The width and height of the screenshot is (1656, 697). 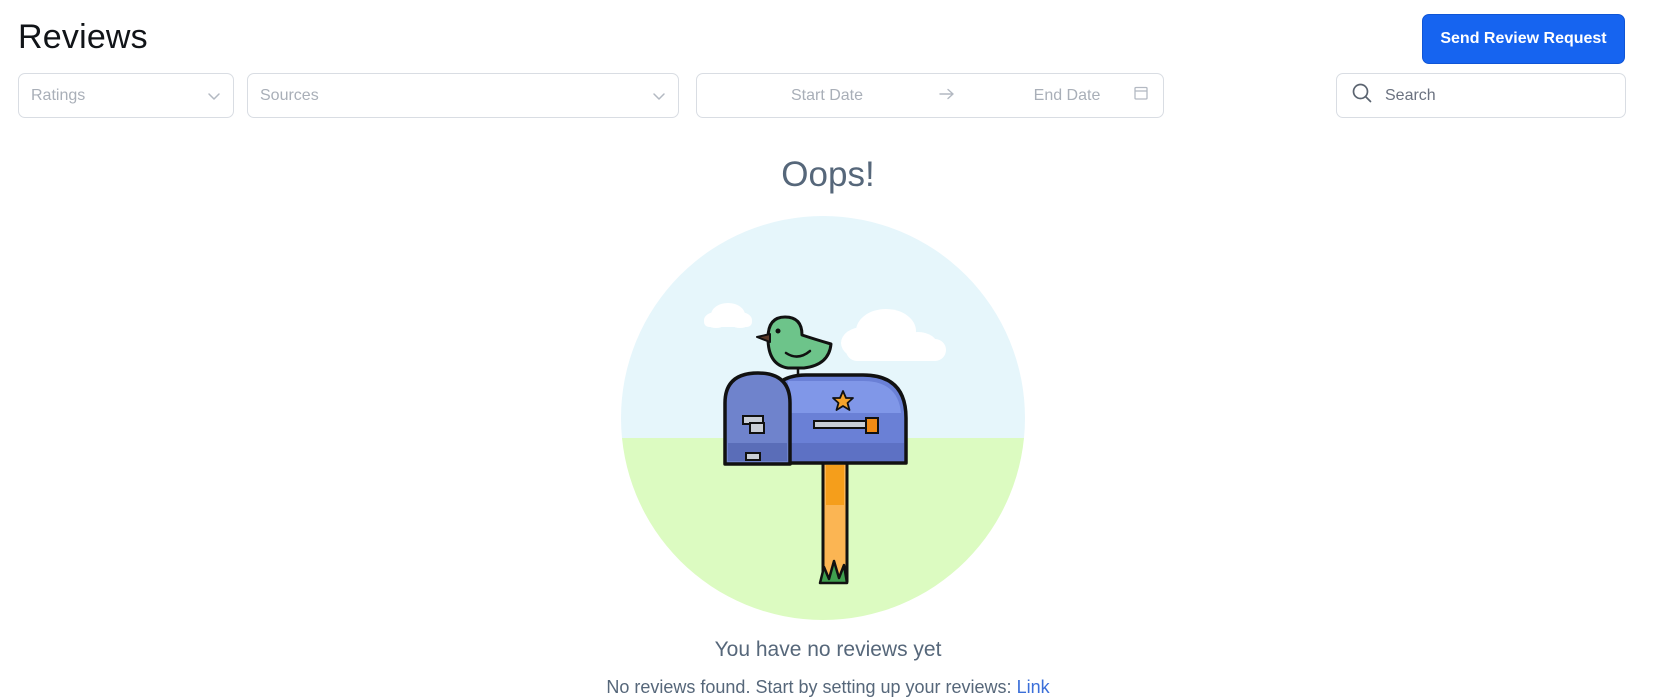 What do you see at coordinates (1141, 95) in the screenshot?
I see `calendar-icon` at bounding box center [1141, 95].